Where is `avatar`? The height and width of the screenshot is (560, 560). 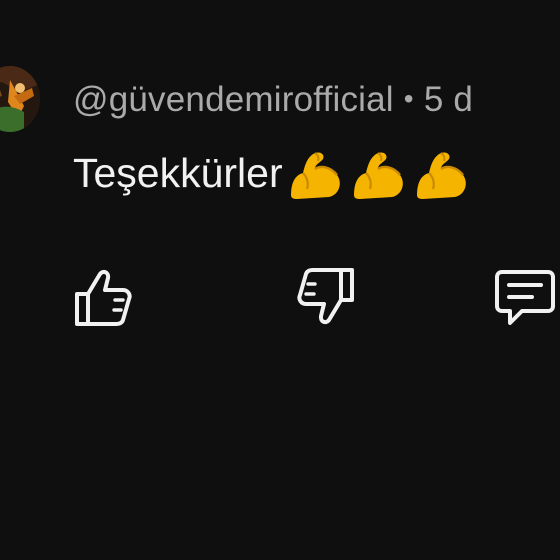 avatar is located at coordinates (20, 99).